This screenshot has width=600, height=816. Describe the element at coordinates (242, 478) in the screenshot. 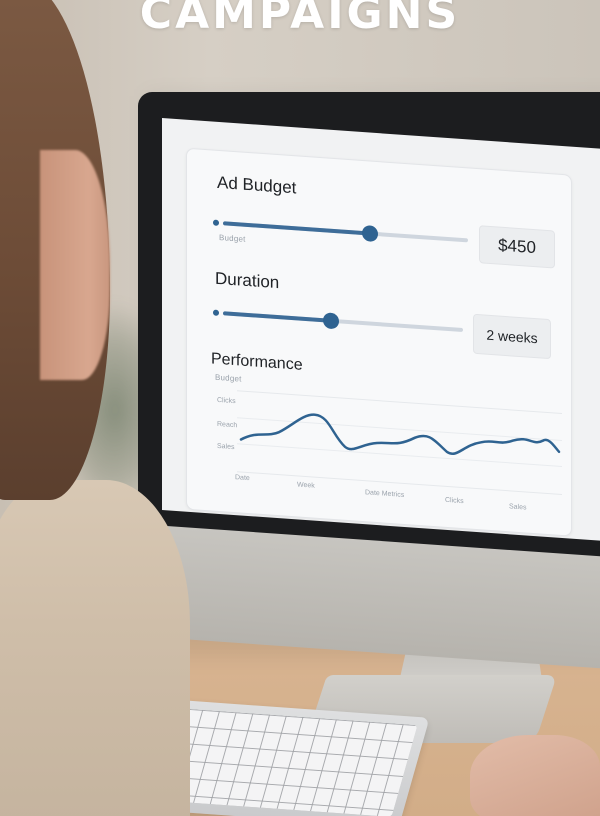

I see `x-tick-1: Date` at that location.